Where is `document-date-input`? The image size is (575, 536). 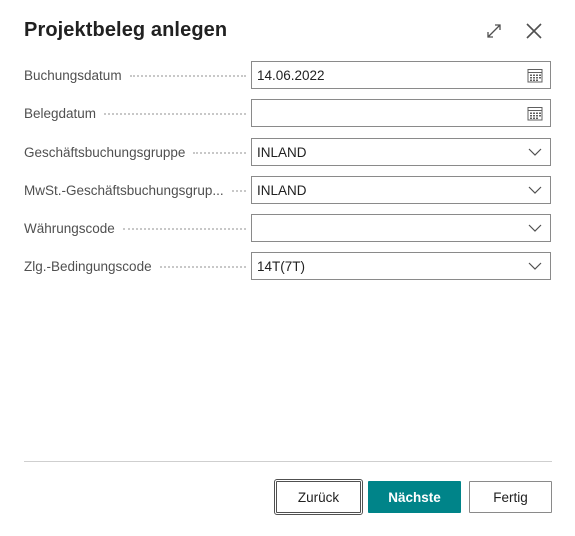
document-date-input is located at coordinates (401, 113).